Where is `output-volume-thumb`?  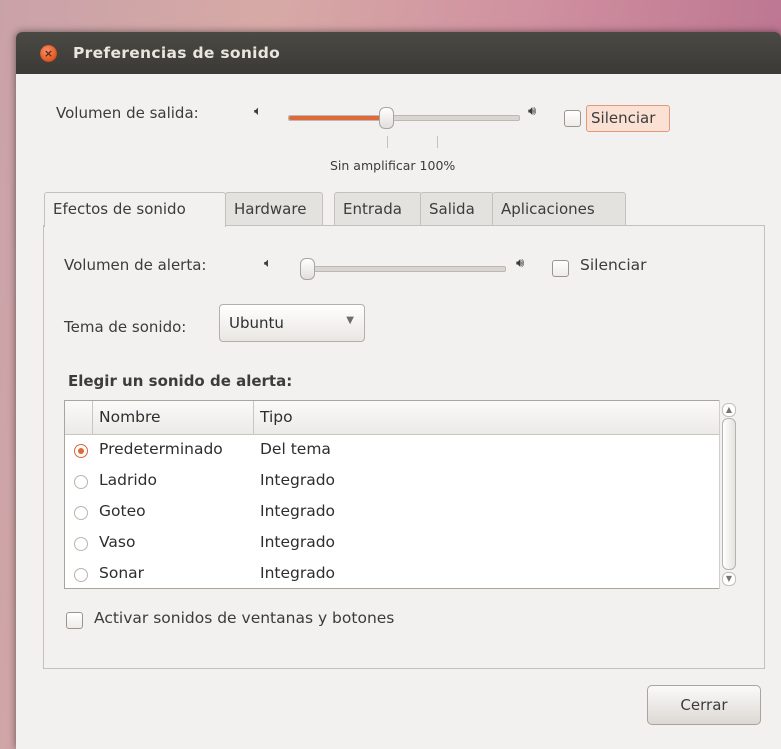
output-volume-thumb is located at coordinates (386, 118).